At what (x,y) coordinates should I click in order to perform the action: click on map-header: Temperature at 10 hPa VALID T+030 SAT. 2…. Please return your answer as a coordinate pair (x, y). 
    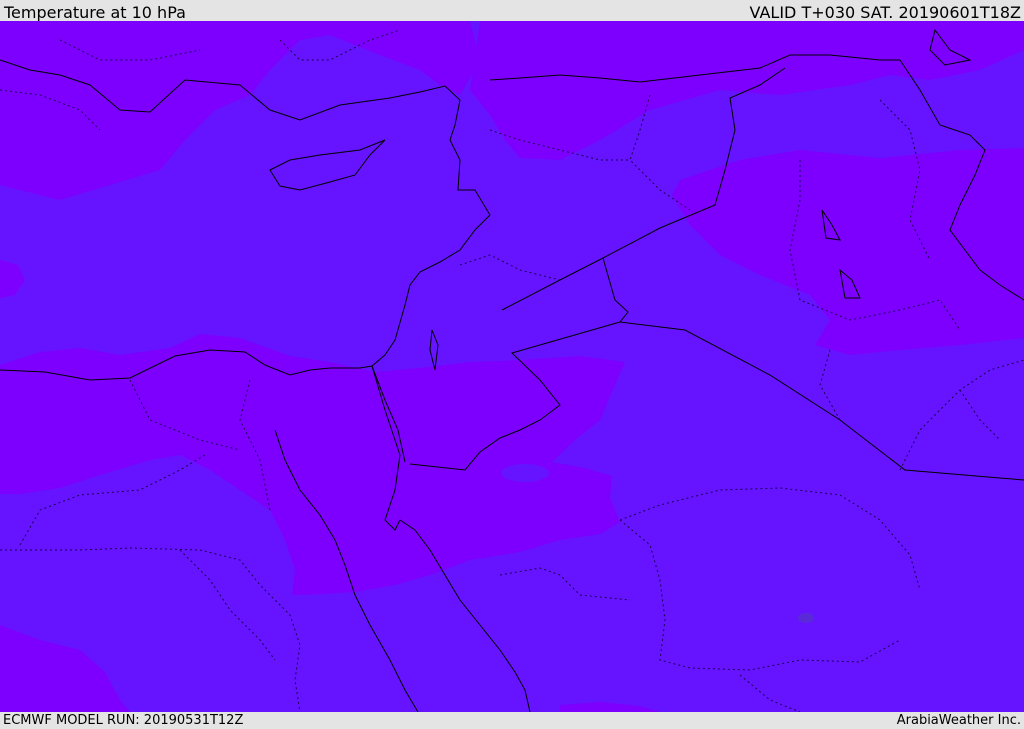
    Looking at the image, I should click on (512, 11).